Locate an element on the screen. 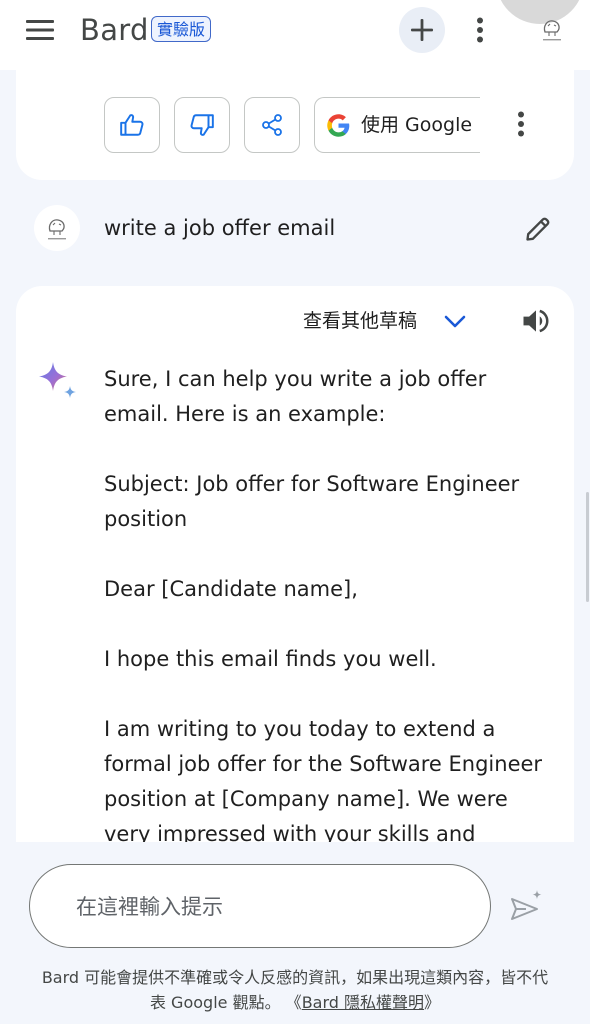 This screenshot has width=590, height=1024. google-search-label: 使用 Google is located at coordinates (417, 125).